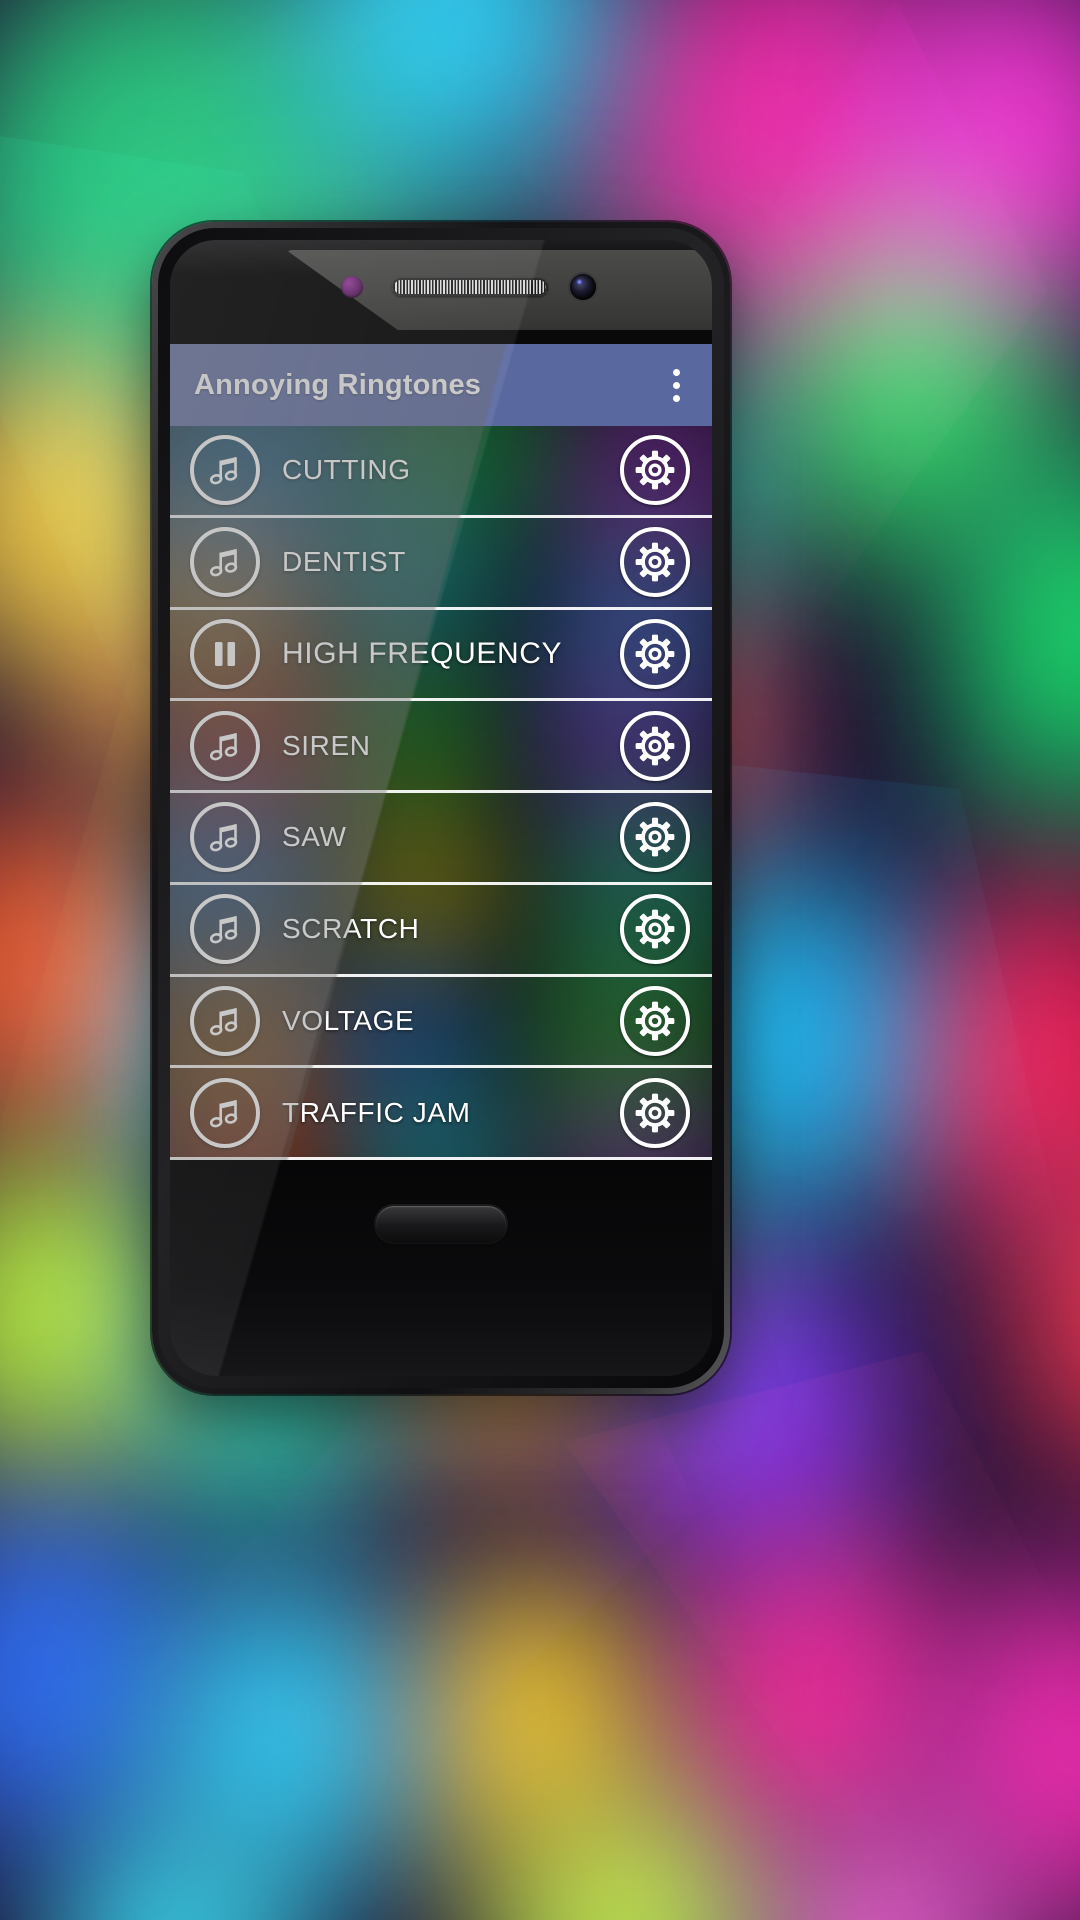 The height and width of the screenshot is (1920, 1080). What do you see at coordinates (376, 1112) in the screenshot?
I see `ringtone-label: TRAFFIC JAM` at bounding box center [376, 1112].